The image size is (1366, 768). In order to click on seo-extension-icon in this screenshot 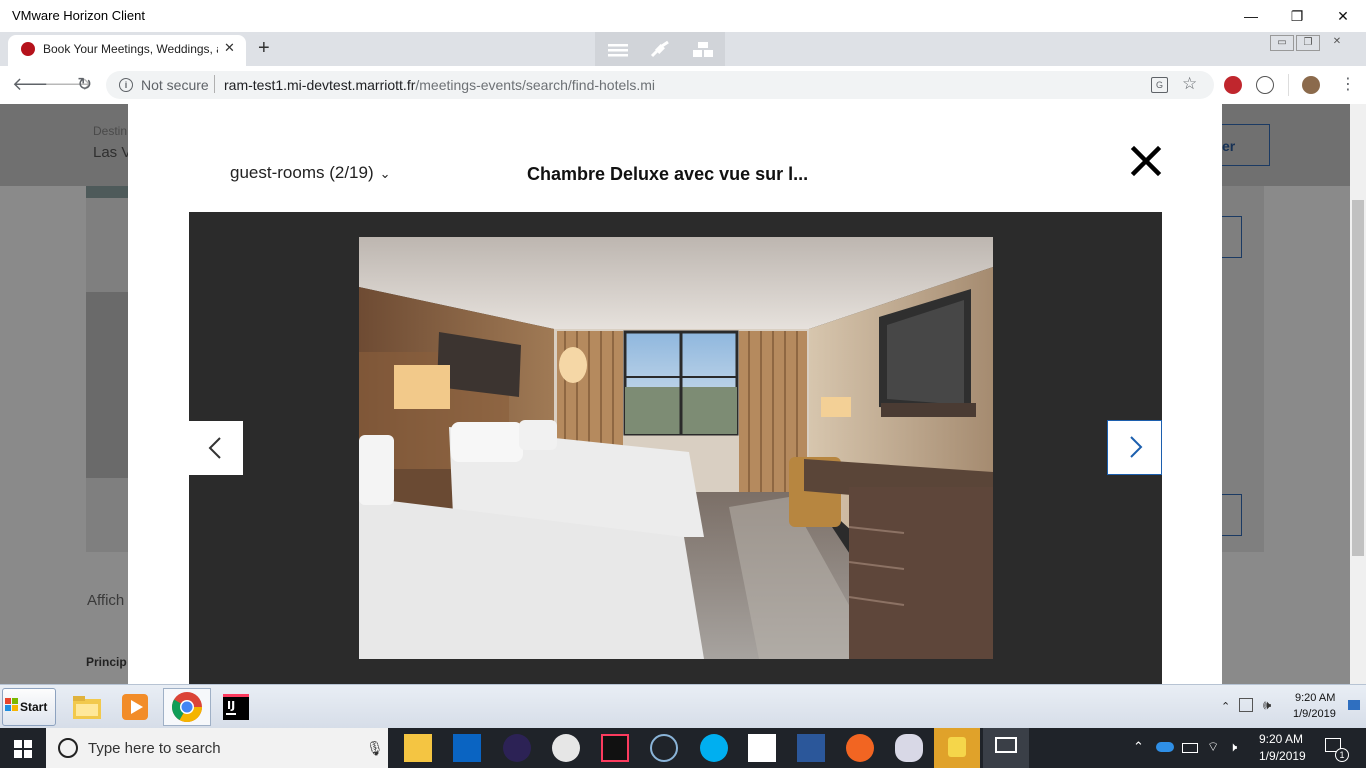, I will do `click(1233, 85)`.